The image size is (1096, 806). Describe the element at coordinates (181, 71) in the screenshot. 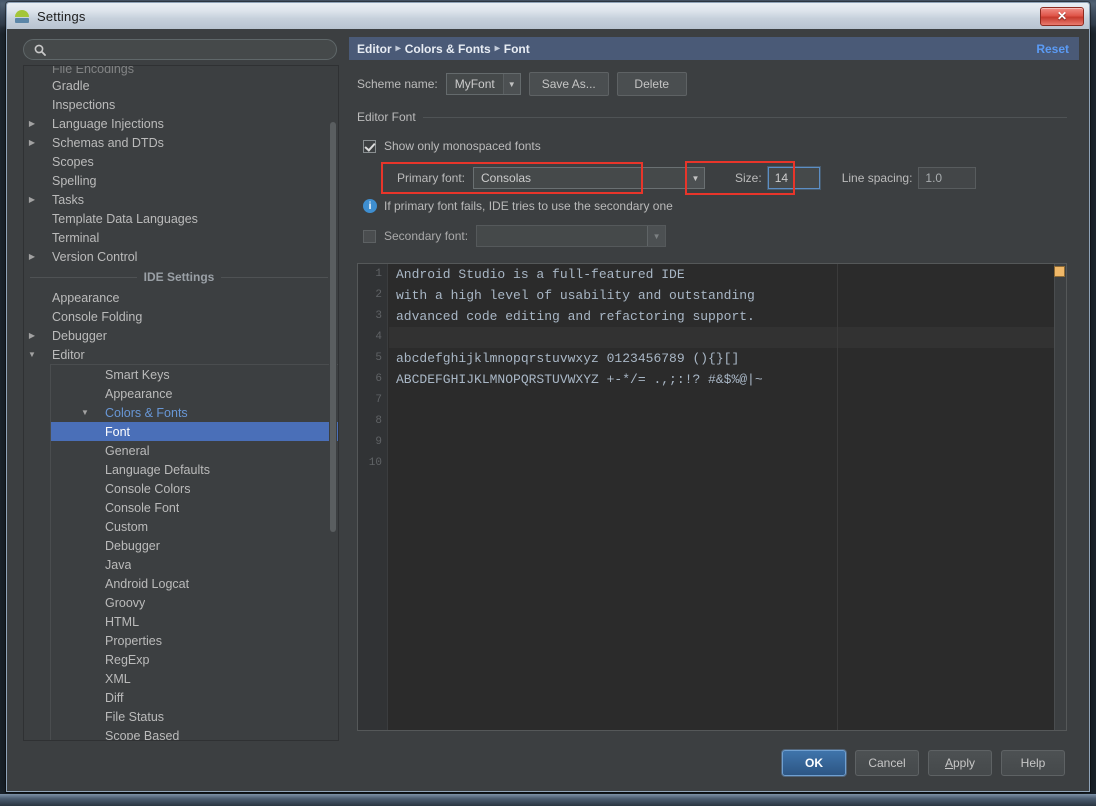

I see `tree-item-file-encodings: ▶ File Encodings` at that location.